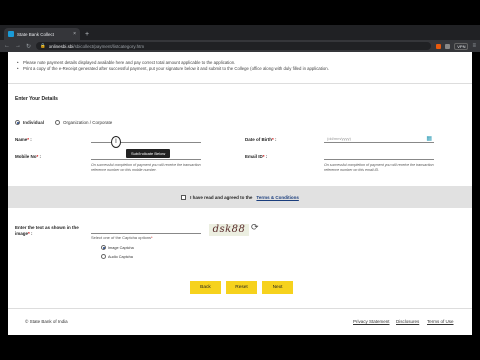 This screenshot has height=360, width=480. What do you see at coordinates (379, 156) in the screenshot?
I see `email-field` at bounding box center [379, 156].